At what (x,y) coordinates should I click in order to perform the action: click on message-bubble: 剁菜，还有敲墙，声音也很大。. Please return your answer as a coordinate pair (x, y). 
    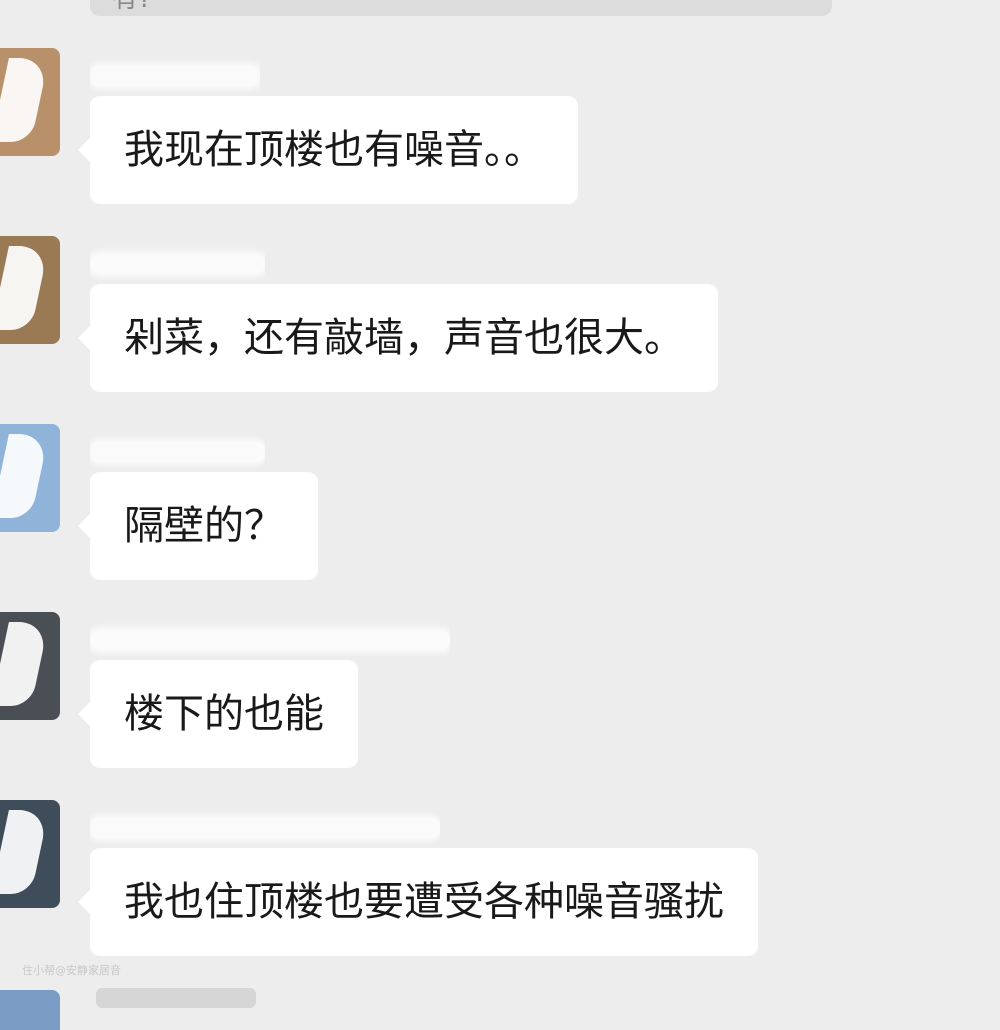
    Looking at the image, I should click on (398, 338).